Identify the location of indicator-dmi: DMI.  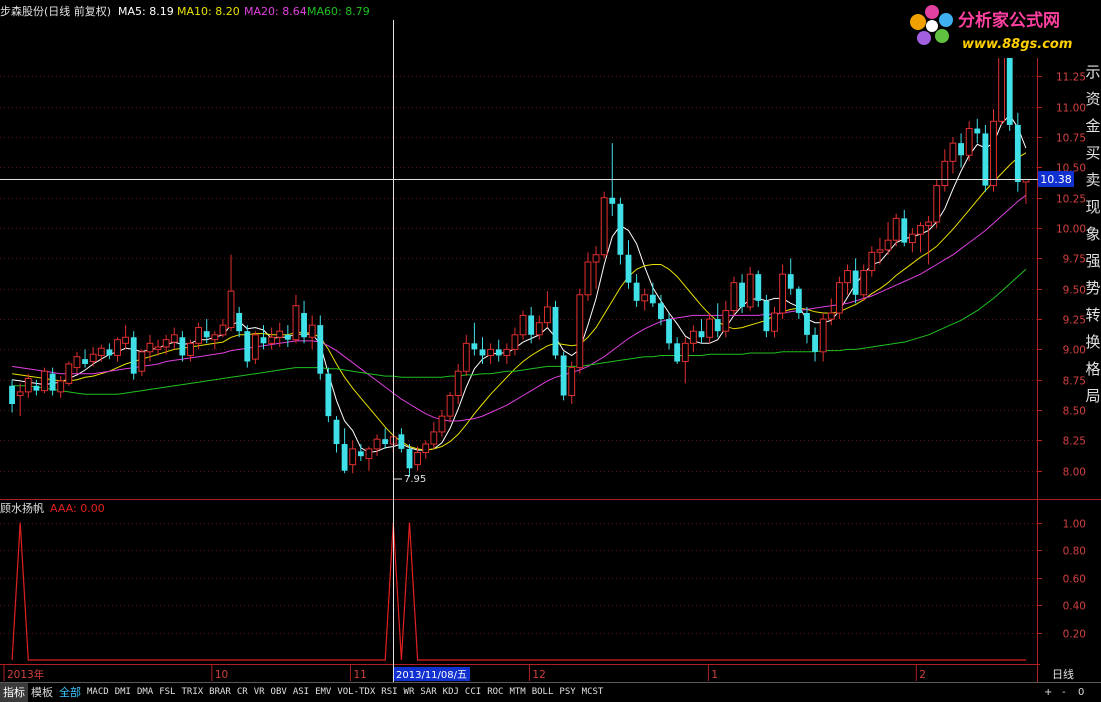
(123, 692).